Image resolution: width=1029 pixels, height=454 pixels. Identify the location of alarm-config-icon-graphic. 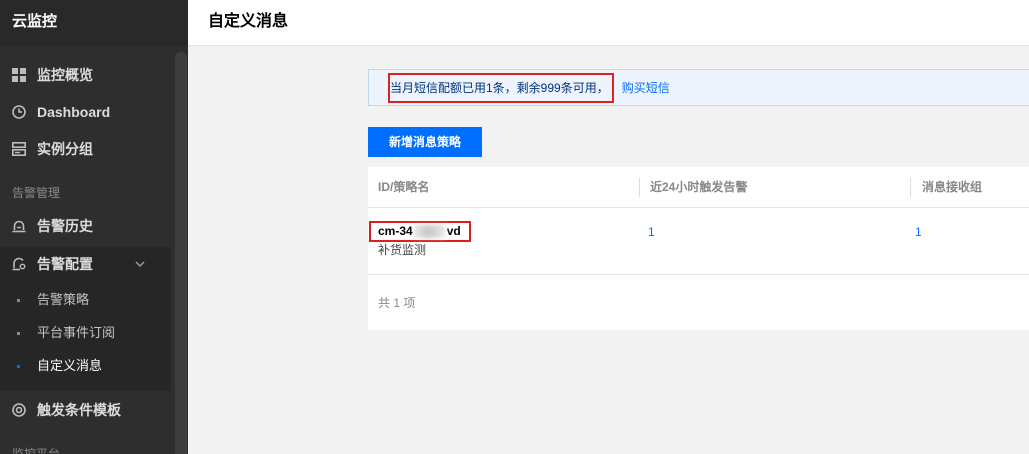
(19, 264).